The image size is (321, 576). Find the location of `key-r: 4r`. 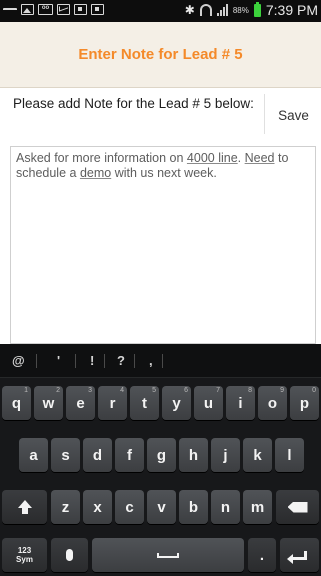

key-r: 4r is located at coordinates (112, 403).